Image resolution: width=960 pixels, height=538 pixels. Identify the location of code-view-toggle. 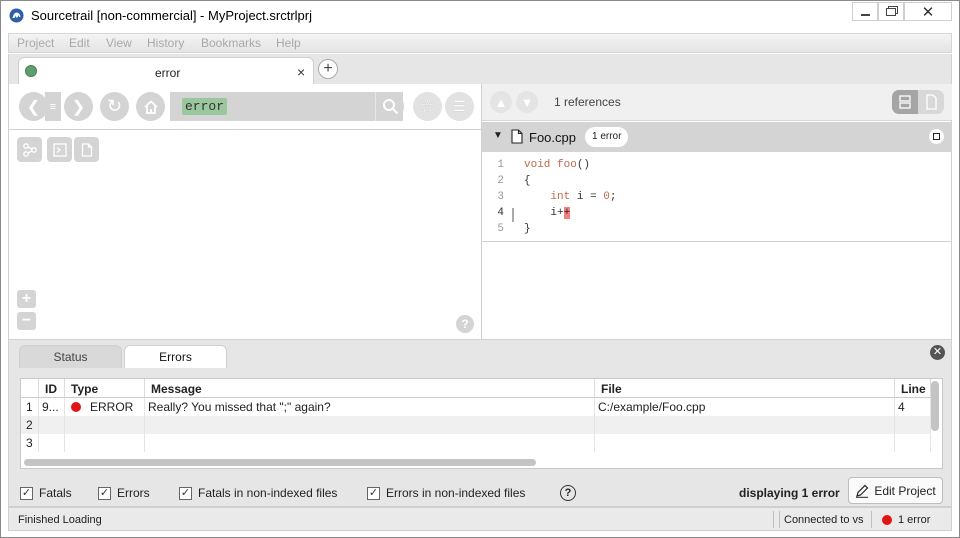
(918, 102).